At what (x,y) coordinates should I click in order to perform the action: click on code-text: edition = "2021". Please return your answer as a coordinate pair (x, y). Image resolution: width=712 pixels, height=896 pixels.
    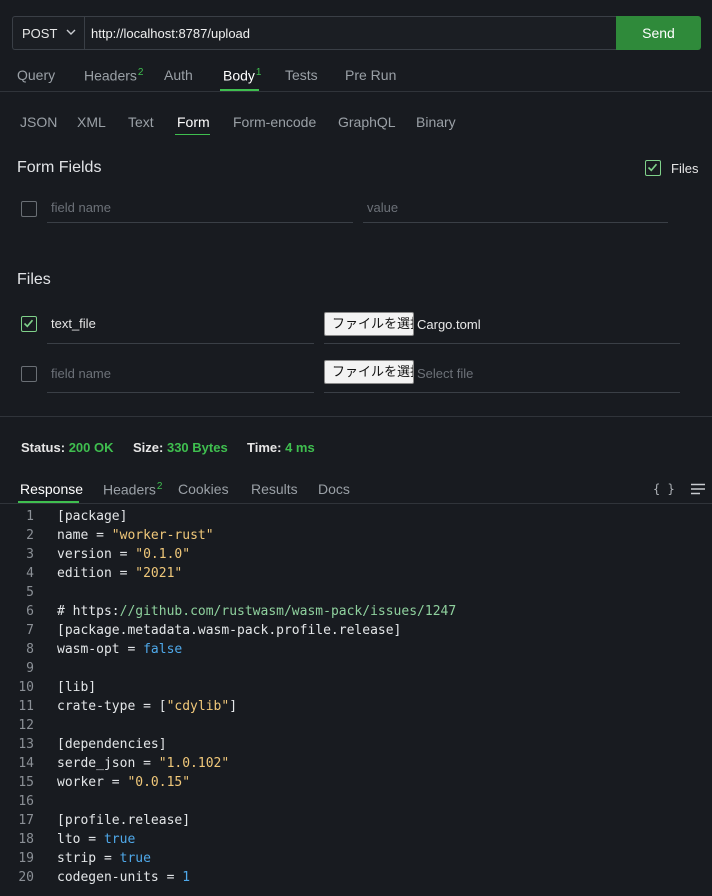
    Looking at the image, I should click on (120, 573).